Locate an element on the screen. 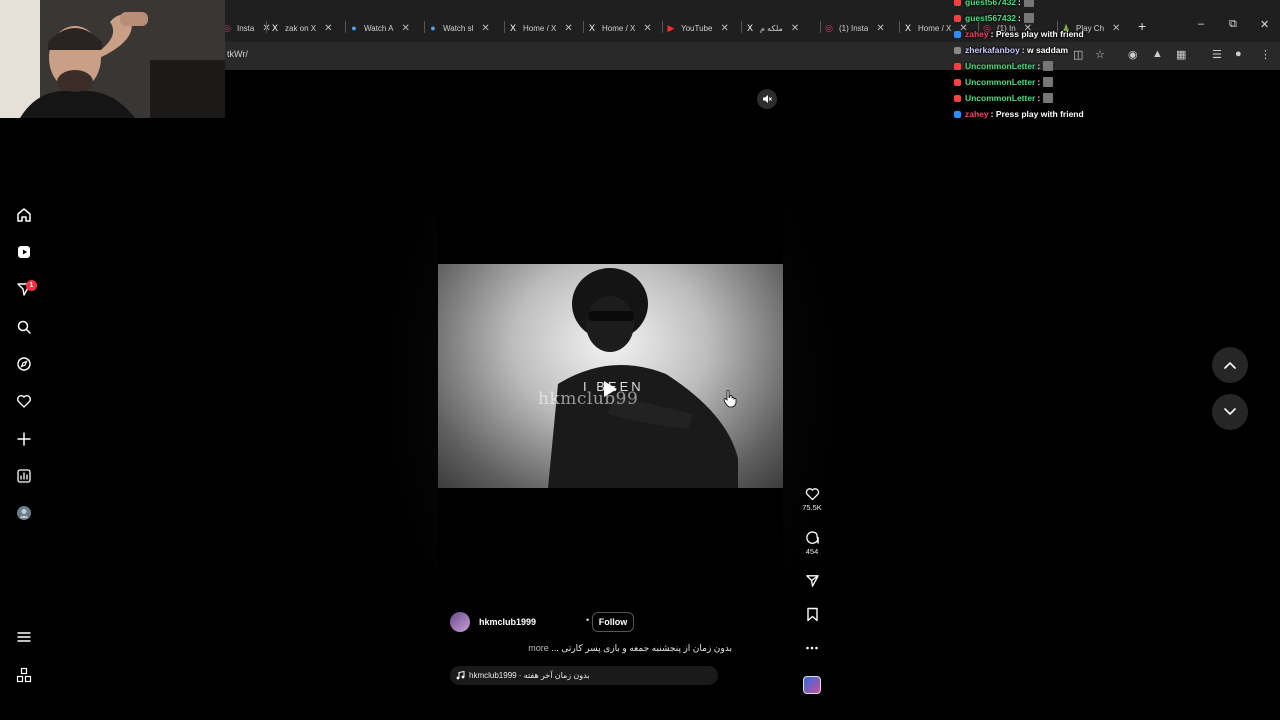 The image size is (1280, 720). tab-label: Home / X is located at coordinates (619, 28).